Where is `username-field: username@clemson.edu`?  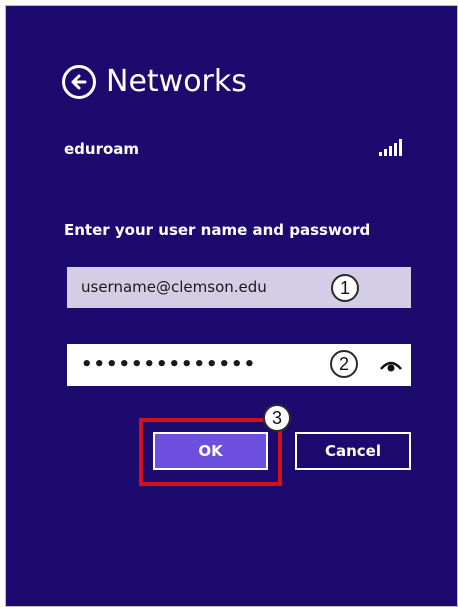
username-field: username@clemson.edu is located at coordinates (239, 287).